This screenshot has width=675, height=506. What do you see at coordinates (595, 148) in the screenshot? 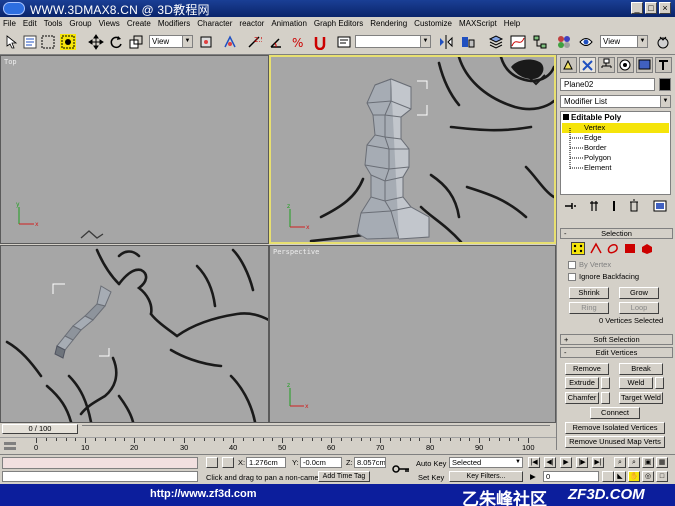
I see `stack-item-border: Border` at bounding box center [595, 148].